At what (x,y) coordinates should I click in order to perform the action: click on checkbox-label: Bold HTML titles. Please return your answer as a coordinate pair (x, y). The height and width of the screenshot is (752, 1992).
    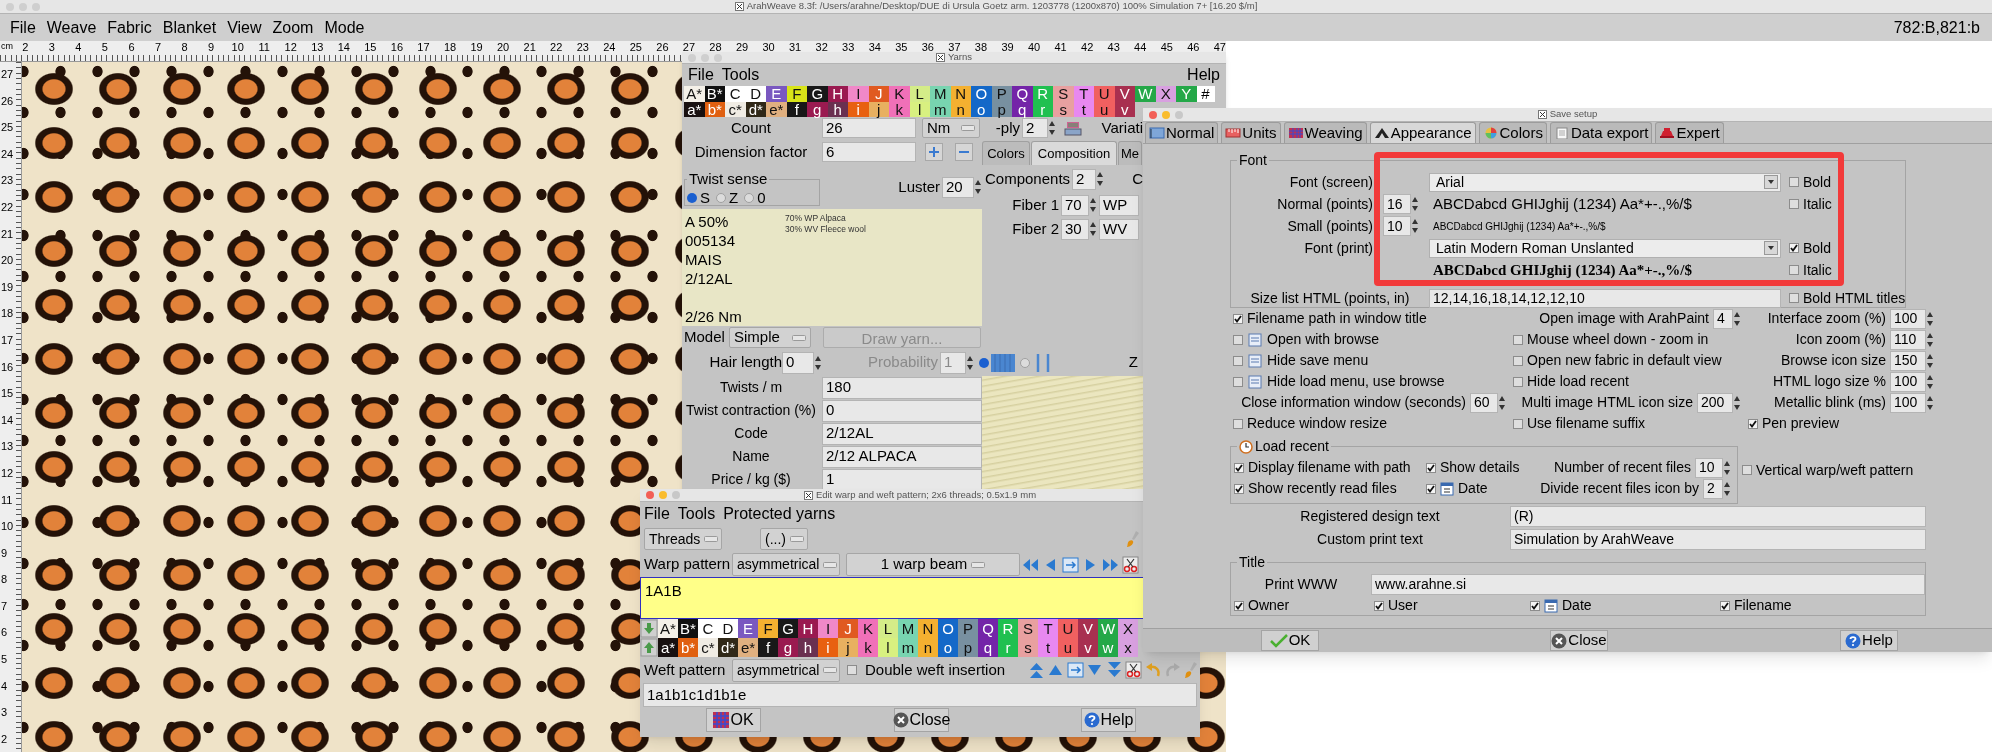
    Looking at the image, I should click on (1854, 298).